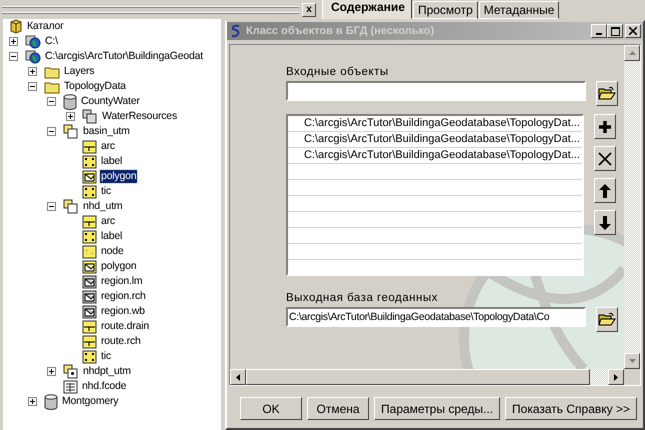 The height and width of the screenshot is (430, 645). Describe the element at coordinates (112, 251) in the screenshot. I see `tree-item: node` at that location.